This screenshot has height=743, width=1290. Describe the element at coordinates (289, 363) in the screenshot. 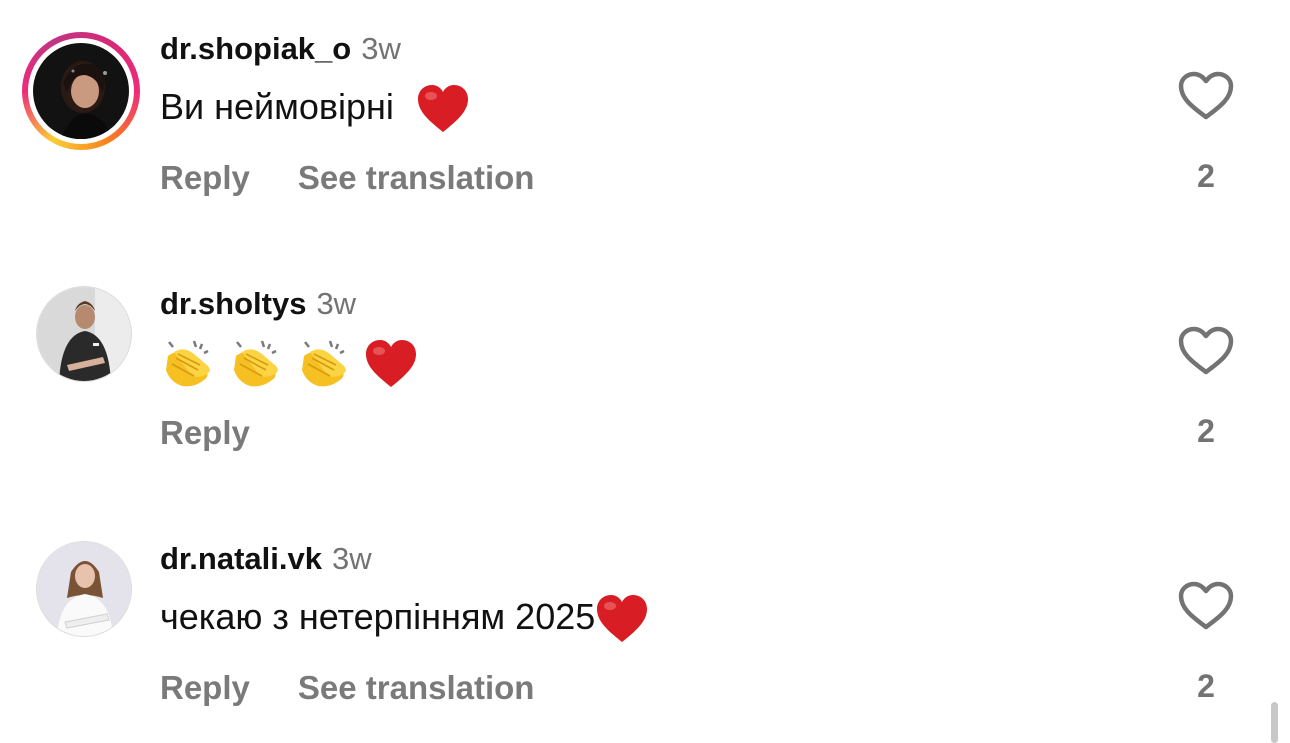

I see `comment-text-row` at that location.